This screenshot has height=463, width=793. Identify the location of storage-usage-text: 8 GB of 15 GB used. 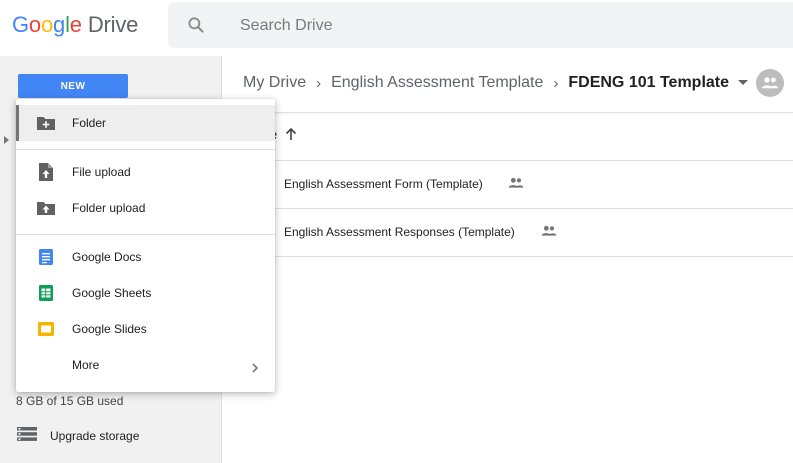
(70, 401).